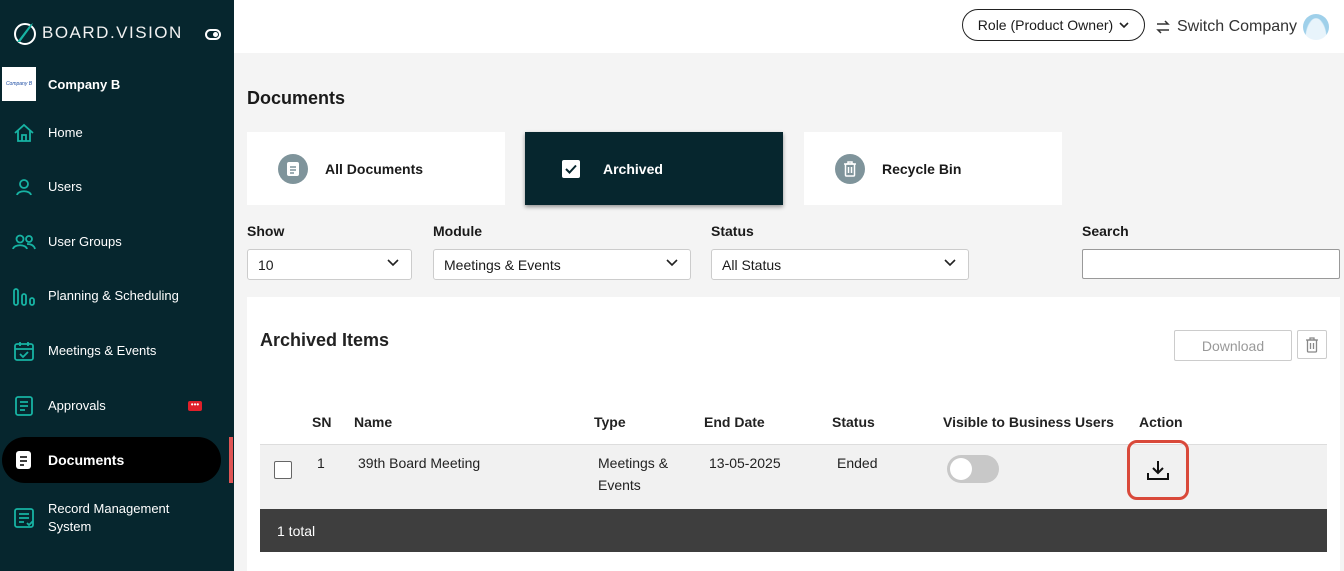 This screenshot has height=571, width=1344. I want to click on status-select: All Status, so click(840, 264).